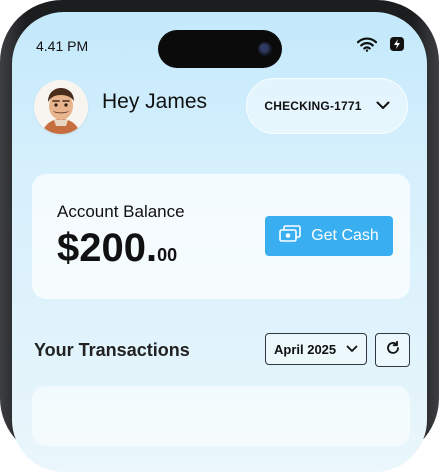 The image size is (439, 472). Describe the element at coordinates (107, 248) in the screenshot. I see `balance-amount-main: $200.` at that location.